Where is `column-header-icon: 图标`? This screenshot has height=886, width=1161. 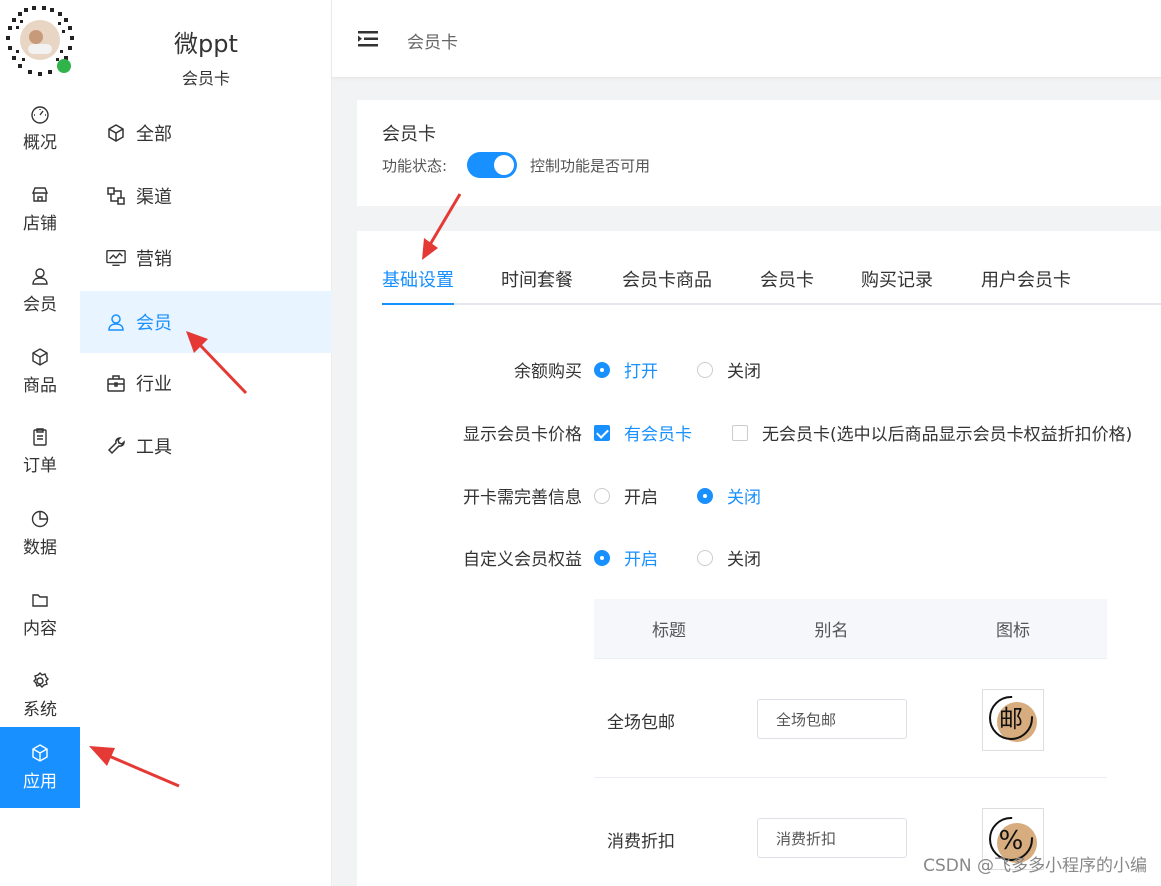
column-header-icon: 图标 is located at coordinates (1013, 631).